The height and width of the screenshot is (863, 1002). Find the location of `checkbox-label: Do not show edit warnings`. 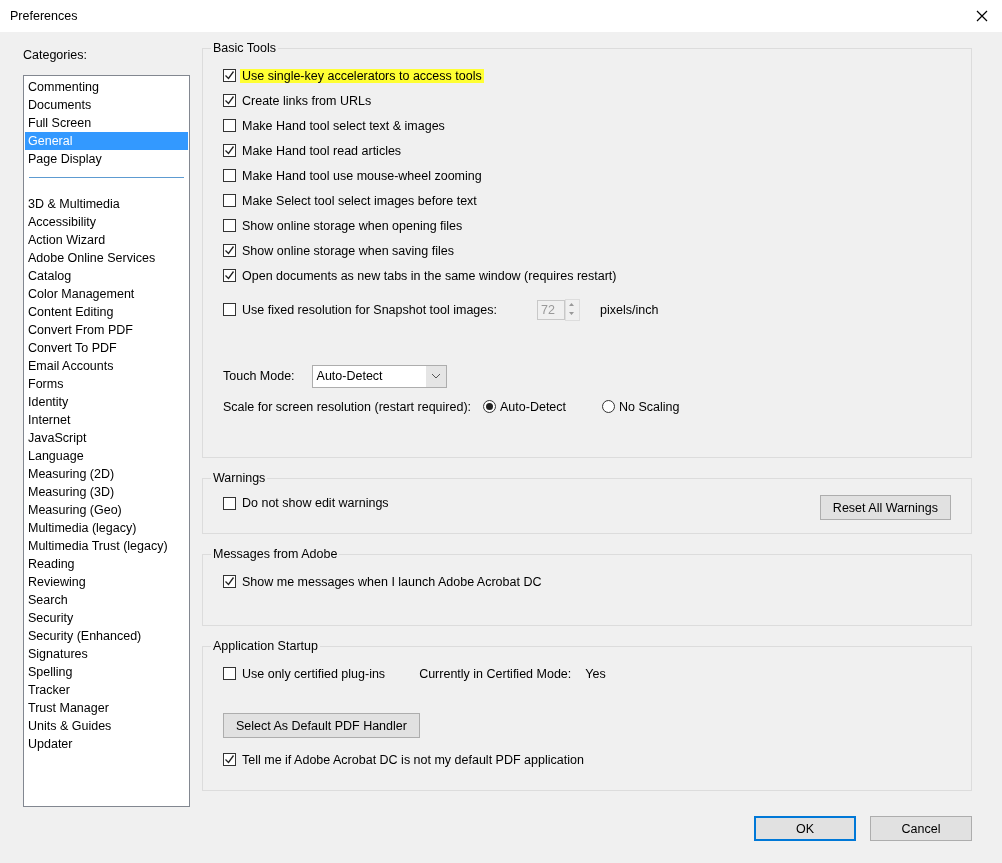

checkbox-label: Do not show edit warnings is located at coordinates (315, 503).